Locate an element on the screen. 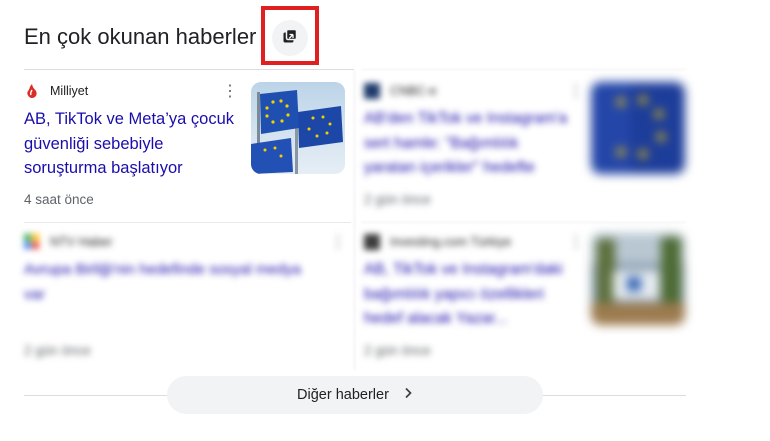 Image resolution: width=770 pixels, height=441 pixels. headline-line: güvenliği sebebiyle is located at coordinates (94, 143).